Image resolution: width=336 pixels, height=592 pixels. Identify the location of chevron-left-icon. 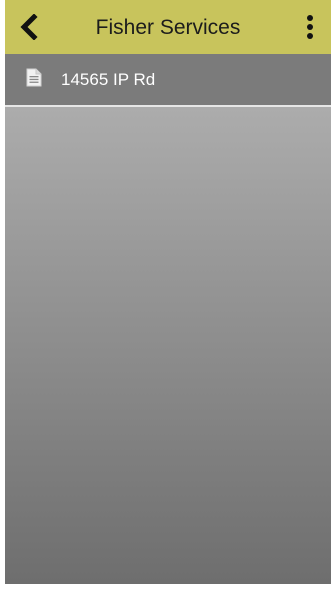
(29, 27).